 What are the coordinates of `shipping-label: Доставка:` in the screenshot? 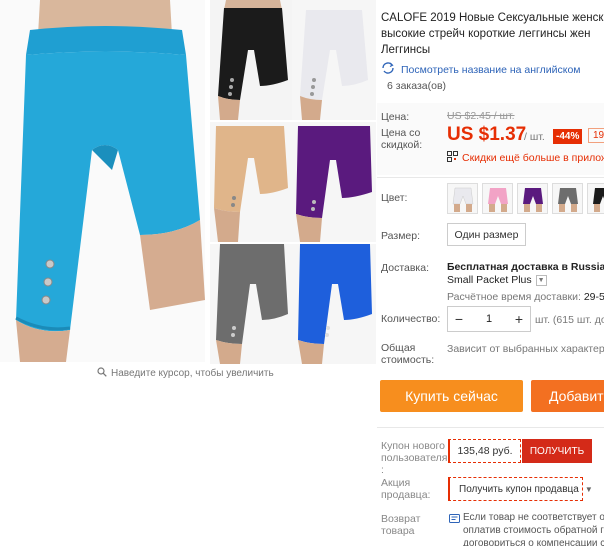 It's located at (405, 268).